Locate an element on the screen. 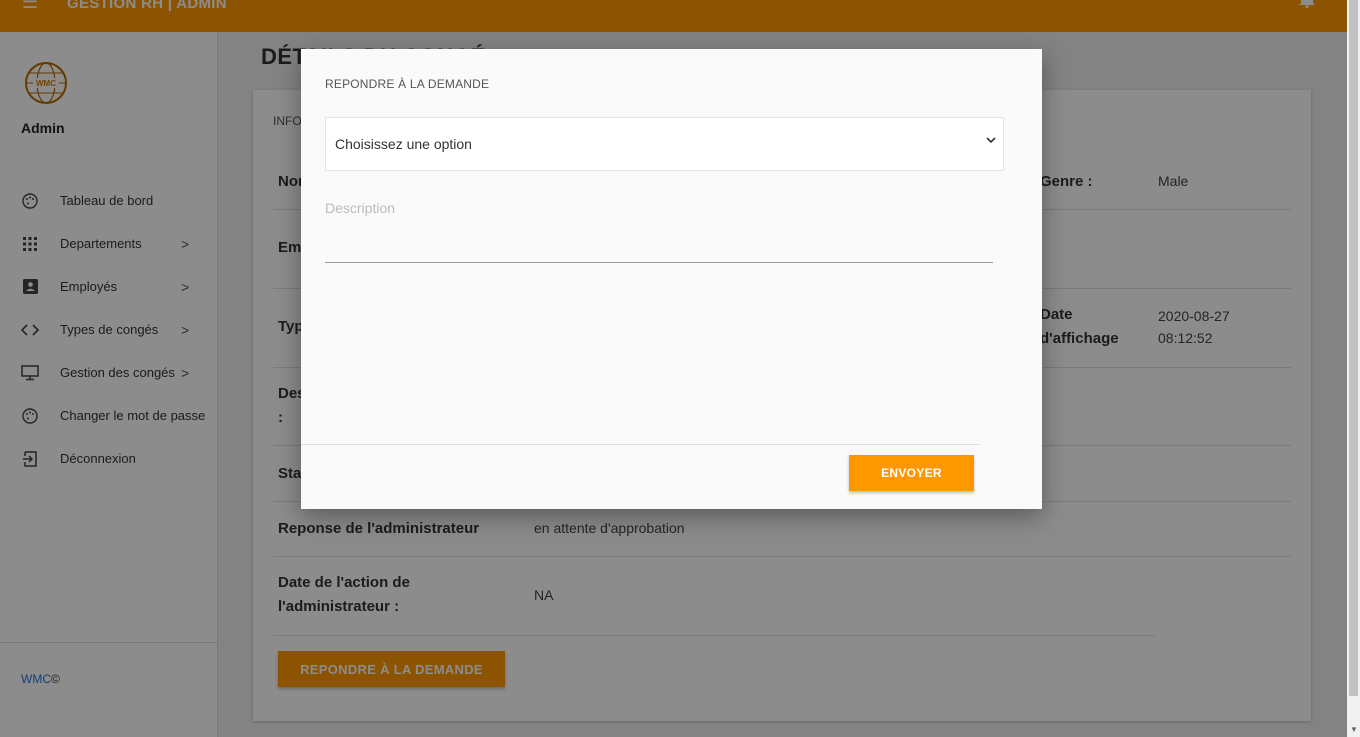 The width and height of the screenshot is (1360, 737). description-field: Description is located at coordinates (360, 208).